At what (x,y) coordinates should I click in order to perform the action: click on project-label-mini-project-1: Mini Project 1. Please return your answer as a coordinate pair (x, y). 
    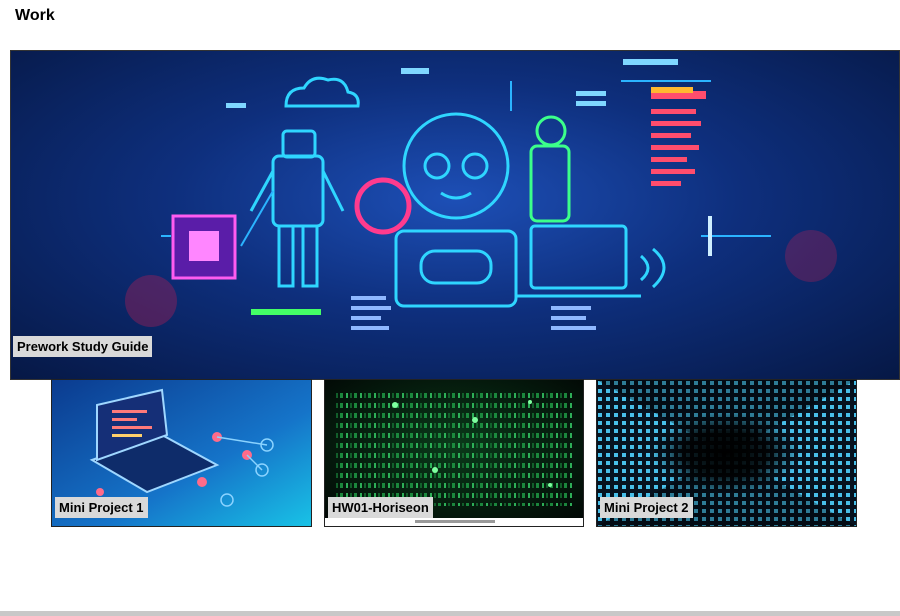
    Looking at the image, I should click on (101, 507).